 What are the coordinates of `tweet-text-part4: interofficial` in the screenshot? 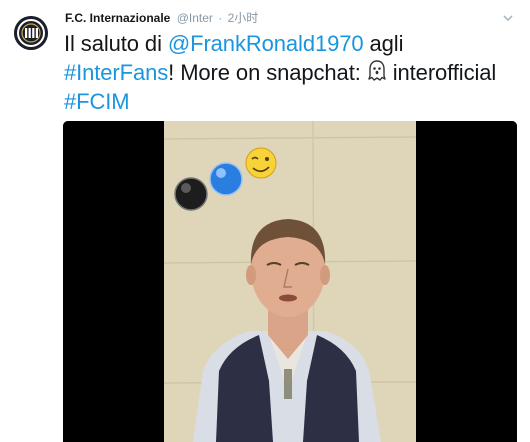 It's located at (441, 72).